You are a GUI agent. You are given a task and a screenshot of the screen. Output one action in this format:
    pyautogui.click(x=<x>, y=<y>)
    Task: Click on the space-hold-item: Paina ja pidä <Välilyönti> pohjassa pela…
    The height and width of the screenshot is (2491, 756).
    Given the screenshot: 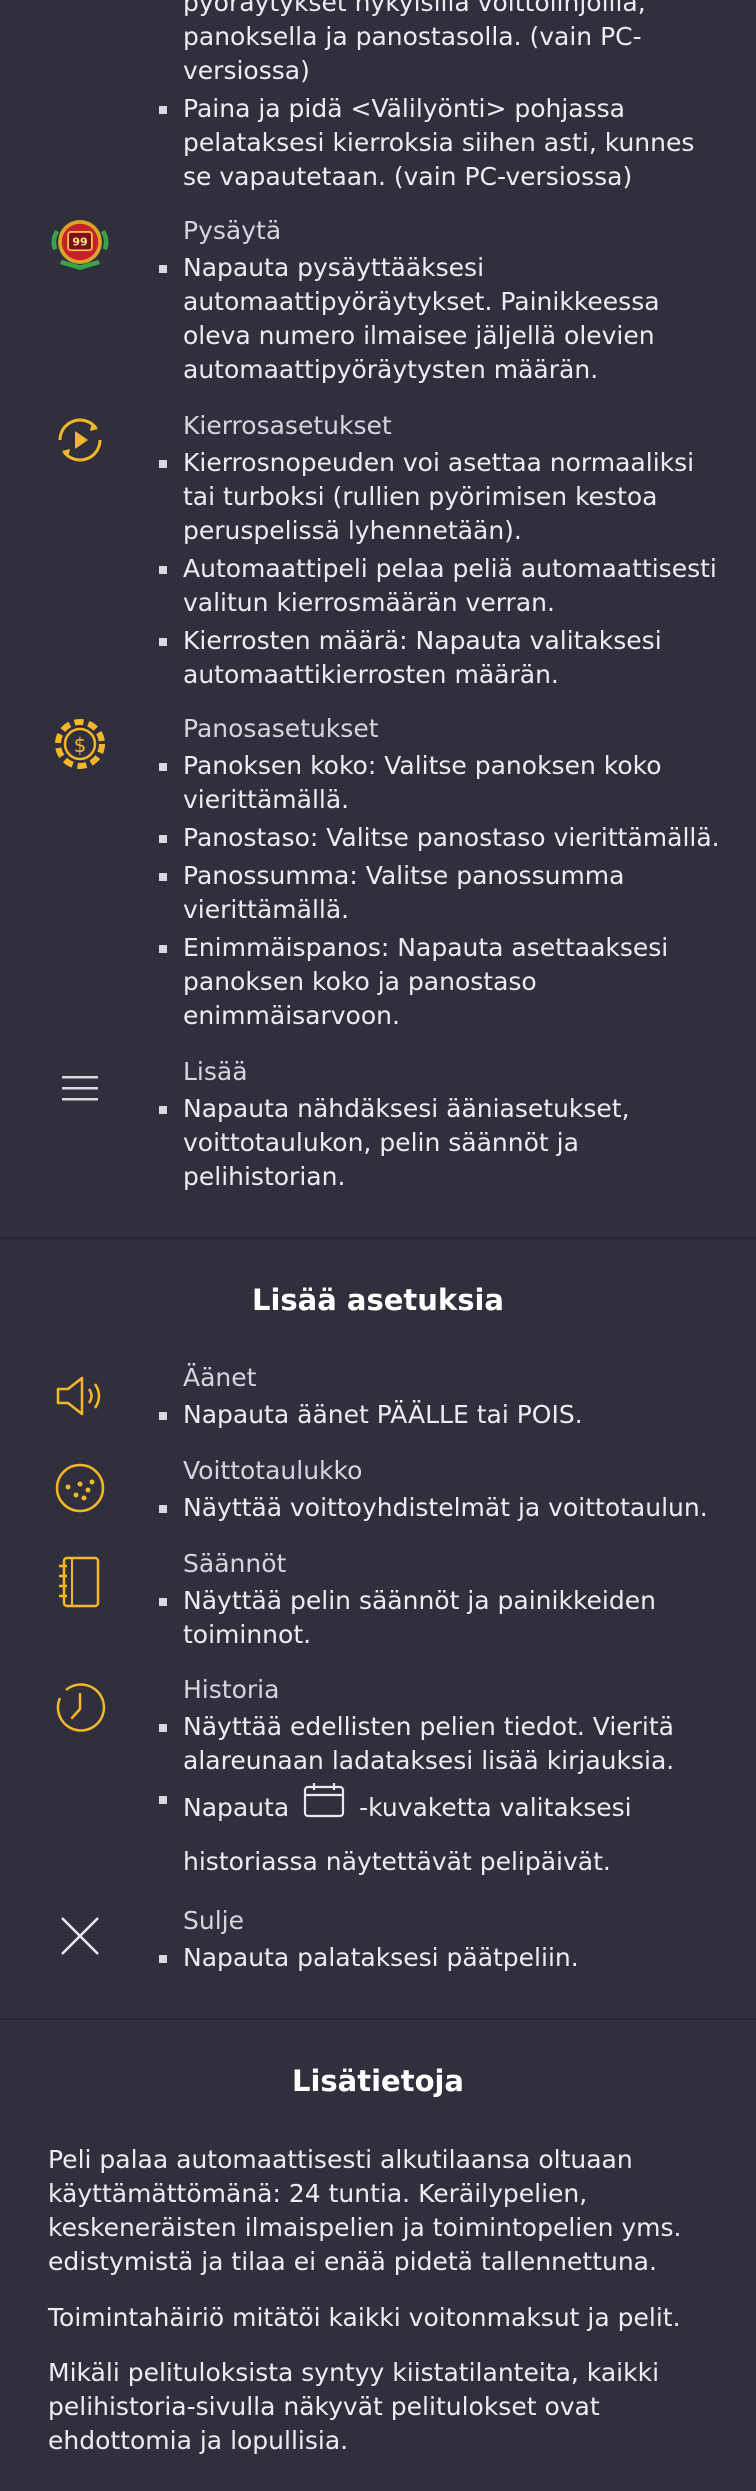 What is the action you would take?
    pyautogui.click(x=443, y=143)
    